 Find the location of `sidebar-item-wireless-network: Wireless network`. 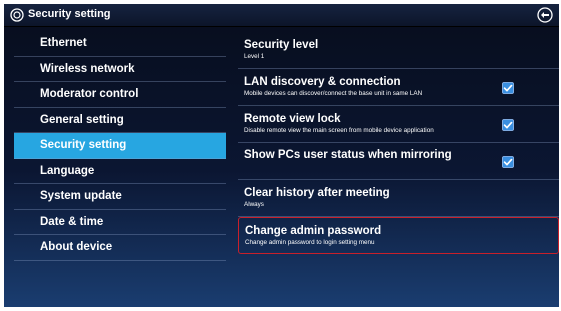

sidebar-item-wireless-network: Wireless network is located at coordinates (120, 69).